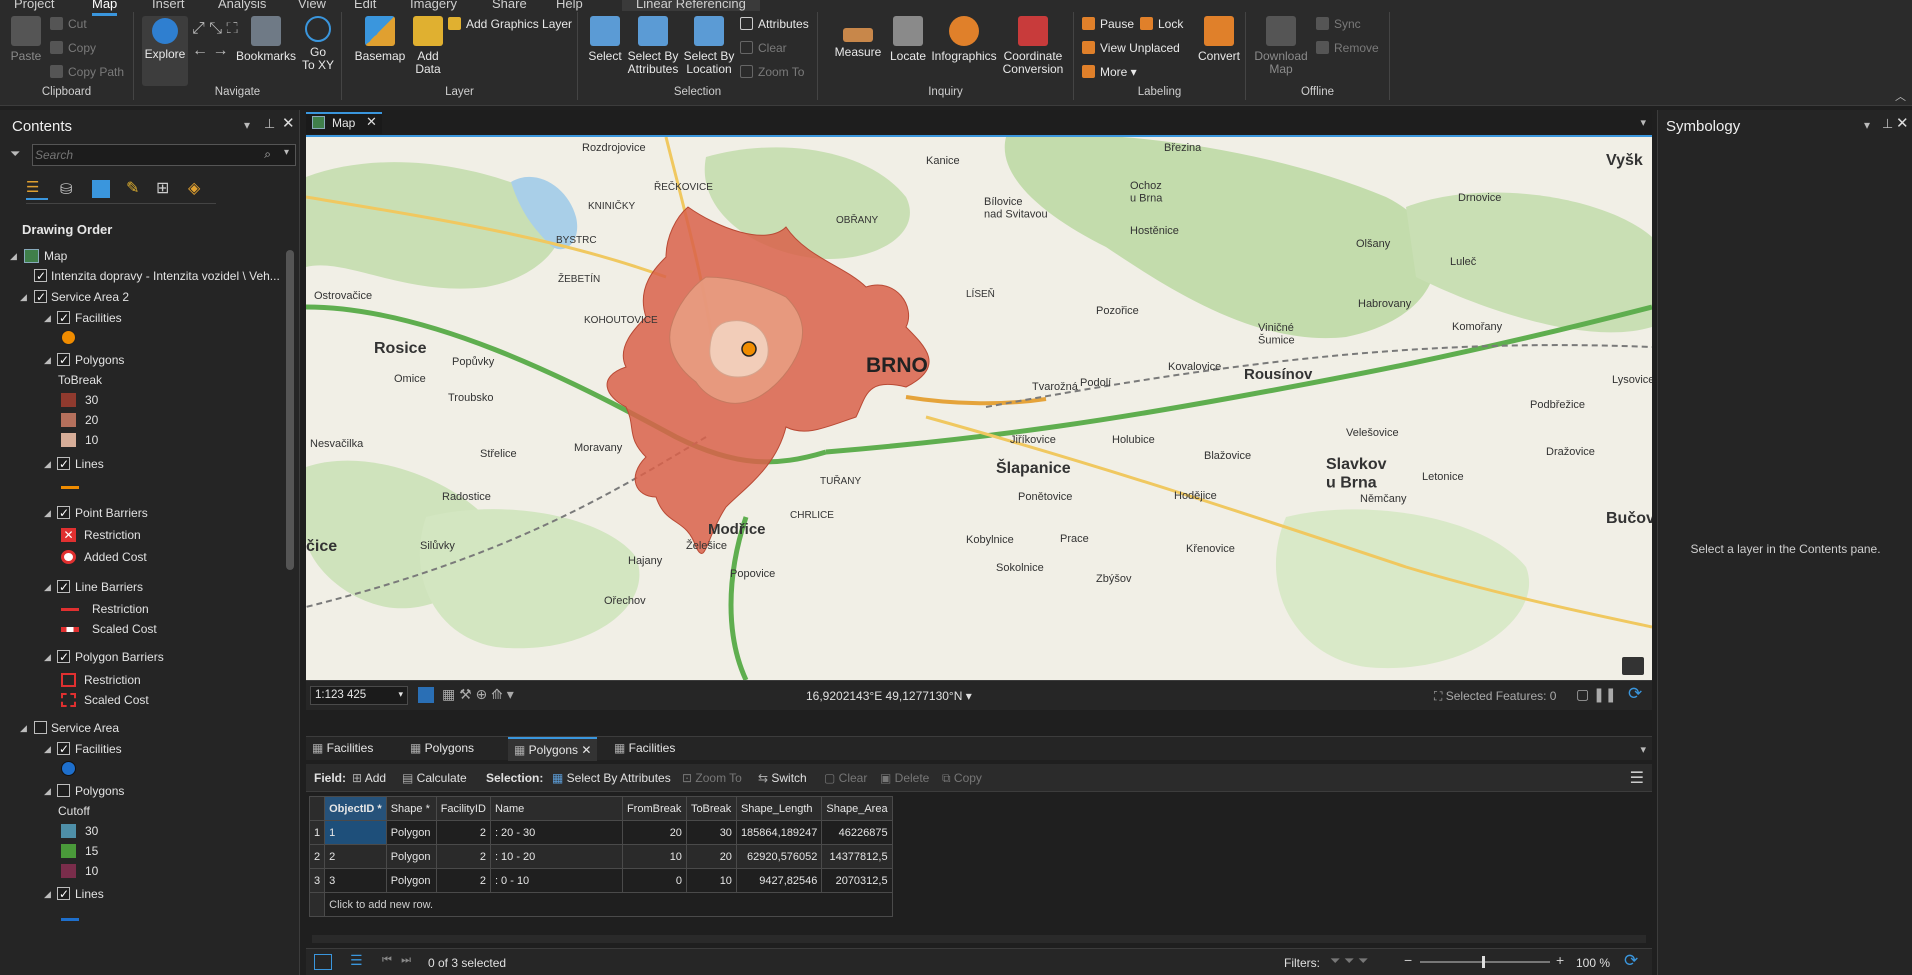 The image size is (1912, 975). What do you see at coordinates (355, 880) in the screenshot?
I see `table-cell: 3` at bounding box center [355, 880].